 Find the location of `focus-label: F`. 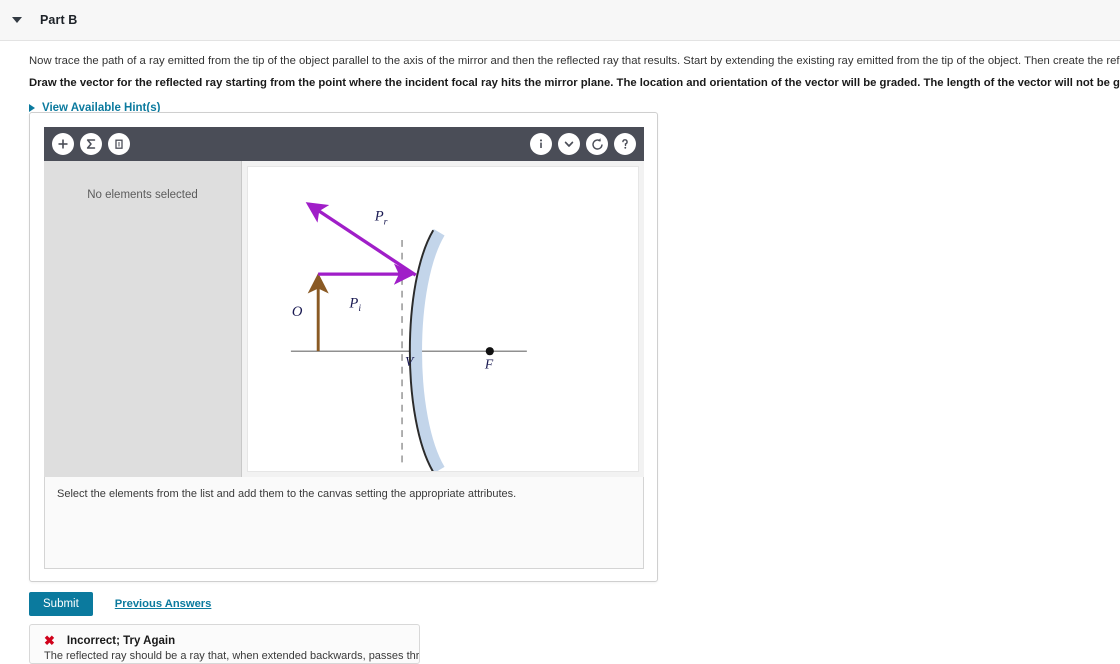

focus-label: F is located at coordinates (489, 364).